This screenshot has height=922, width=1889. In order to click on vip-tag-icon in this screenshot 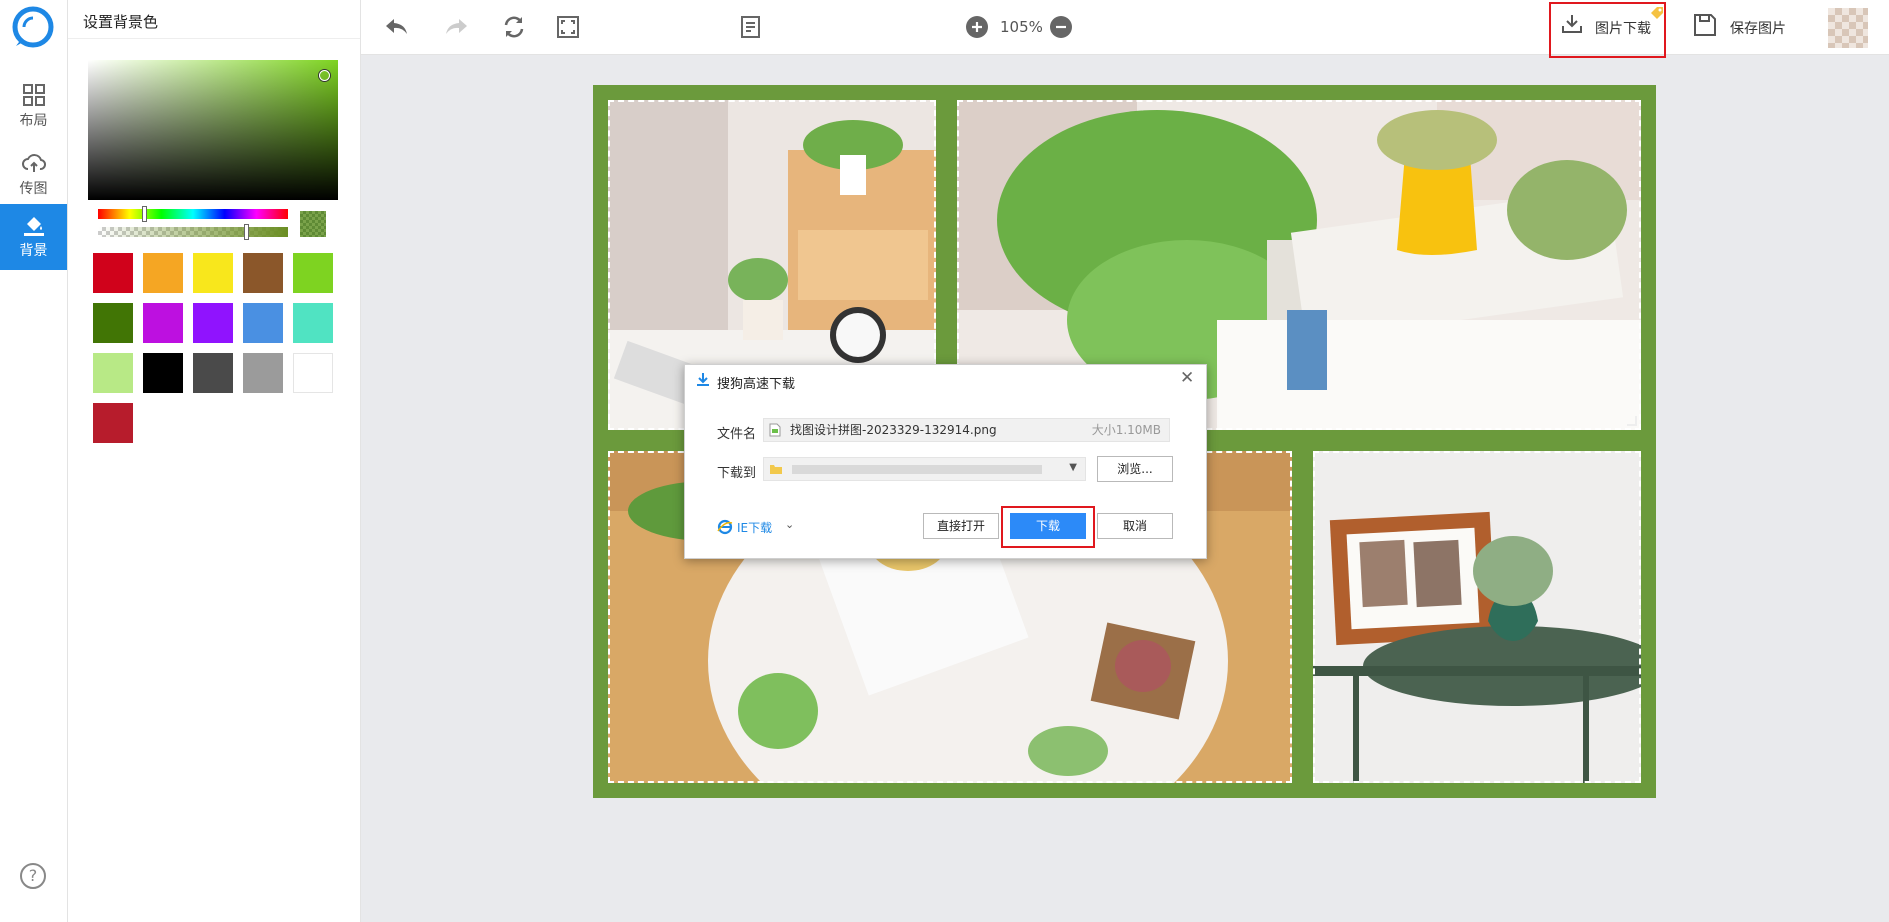, I will do `click(1657, 13)`.